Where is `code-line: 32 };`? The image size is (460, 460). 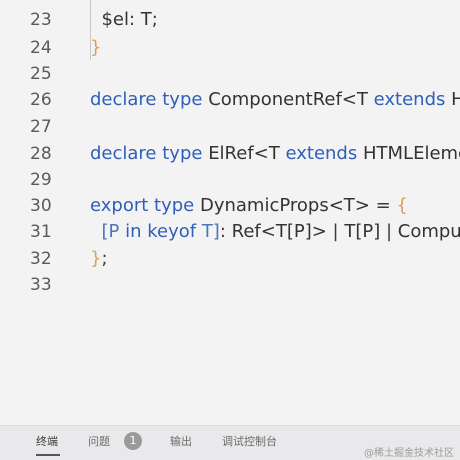 code-line: 32 }; is located at coordinates (230, 259).